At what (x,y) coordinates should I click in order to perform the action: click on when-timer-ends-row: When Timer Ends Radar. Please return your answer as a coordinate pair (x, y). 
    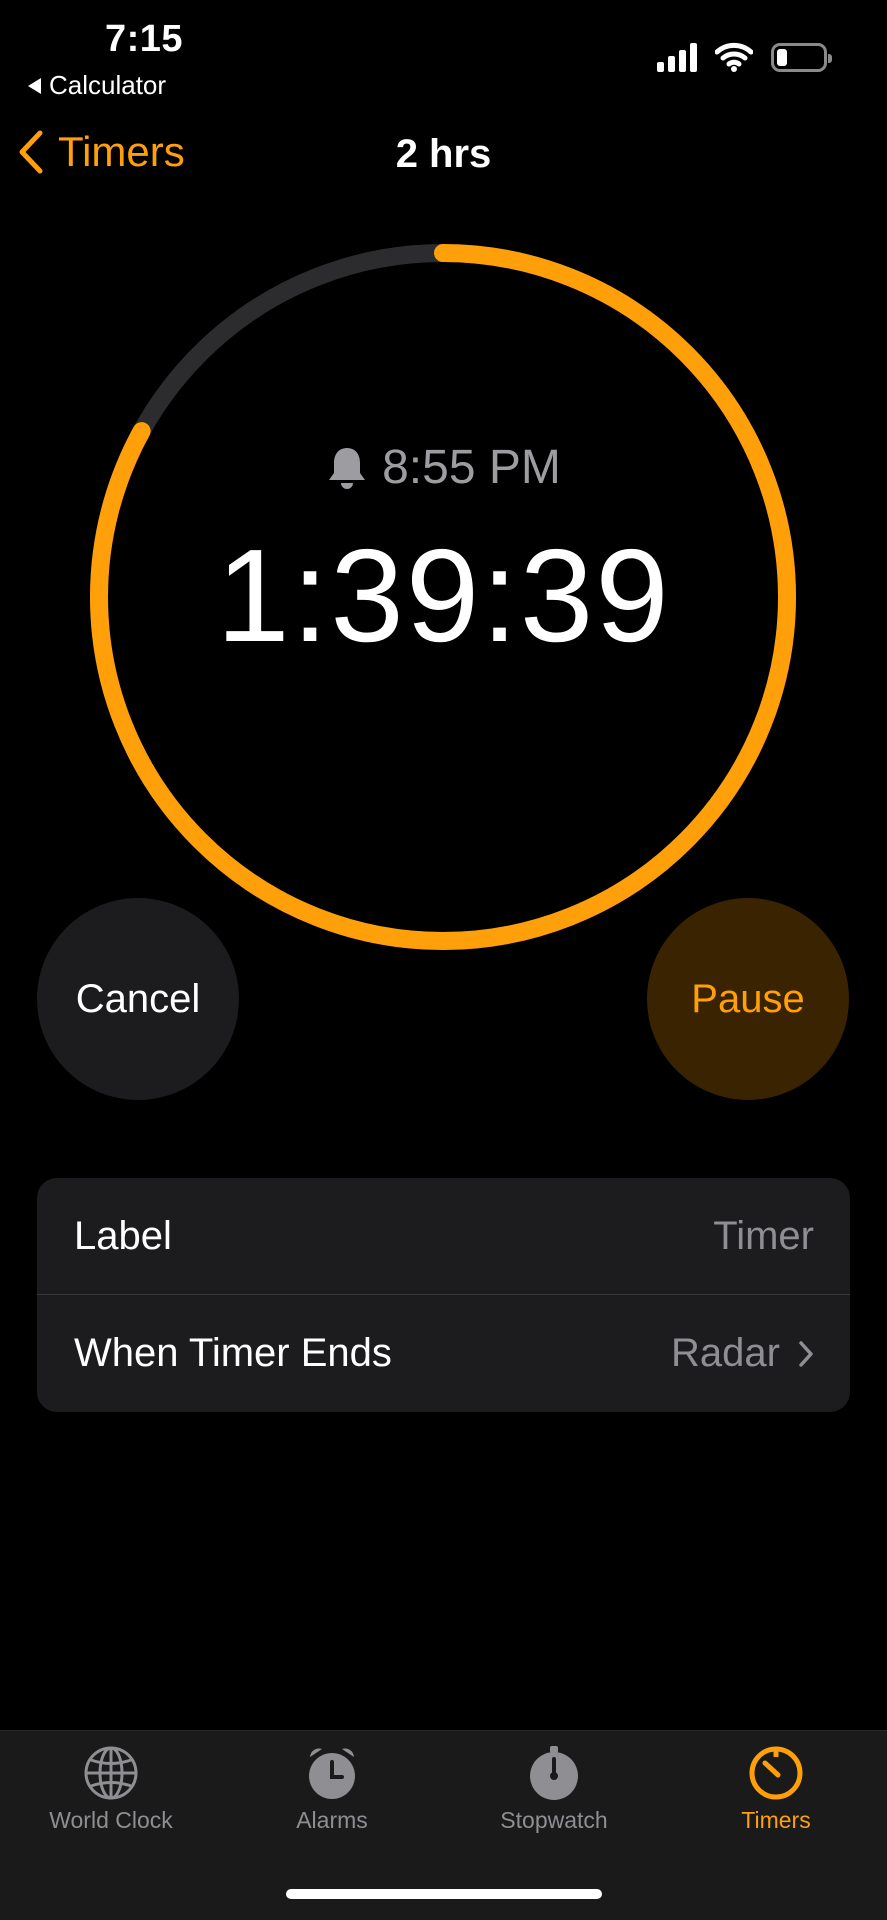
    Looking at the image, I should click on (443, 1353).